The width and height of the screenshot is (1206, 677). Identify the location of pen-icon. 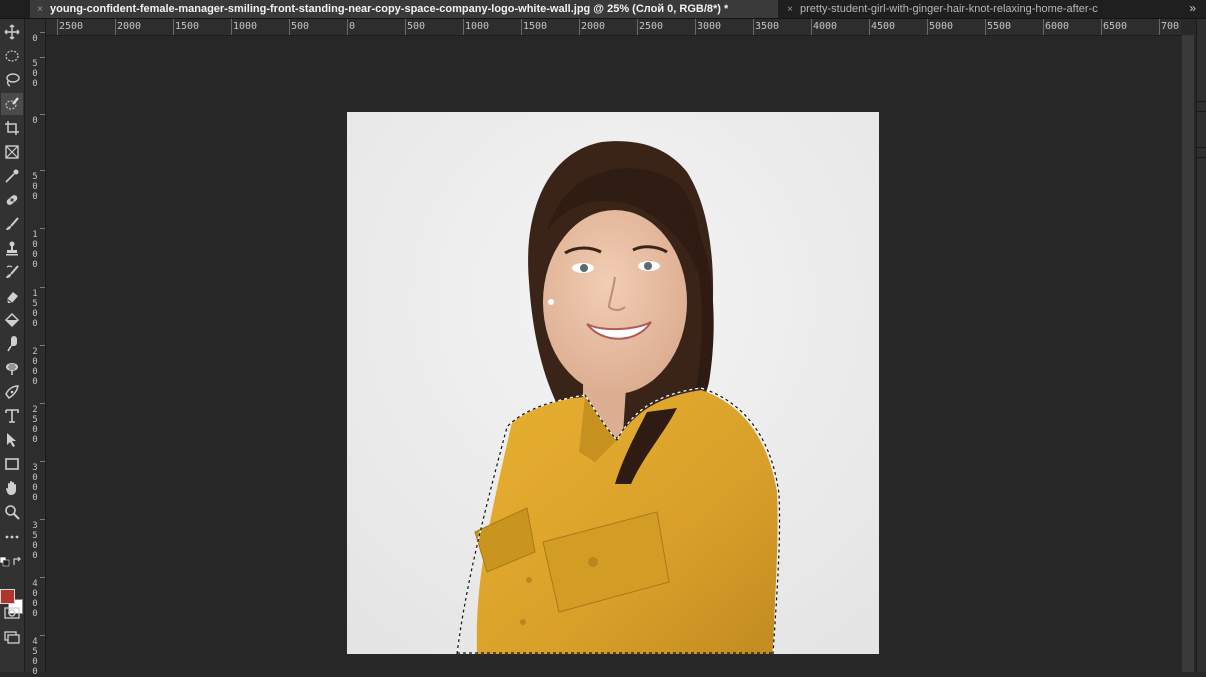
(12, 392).